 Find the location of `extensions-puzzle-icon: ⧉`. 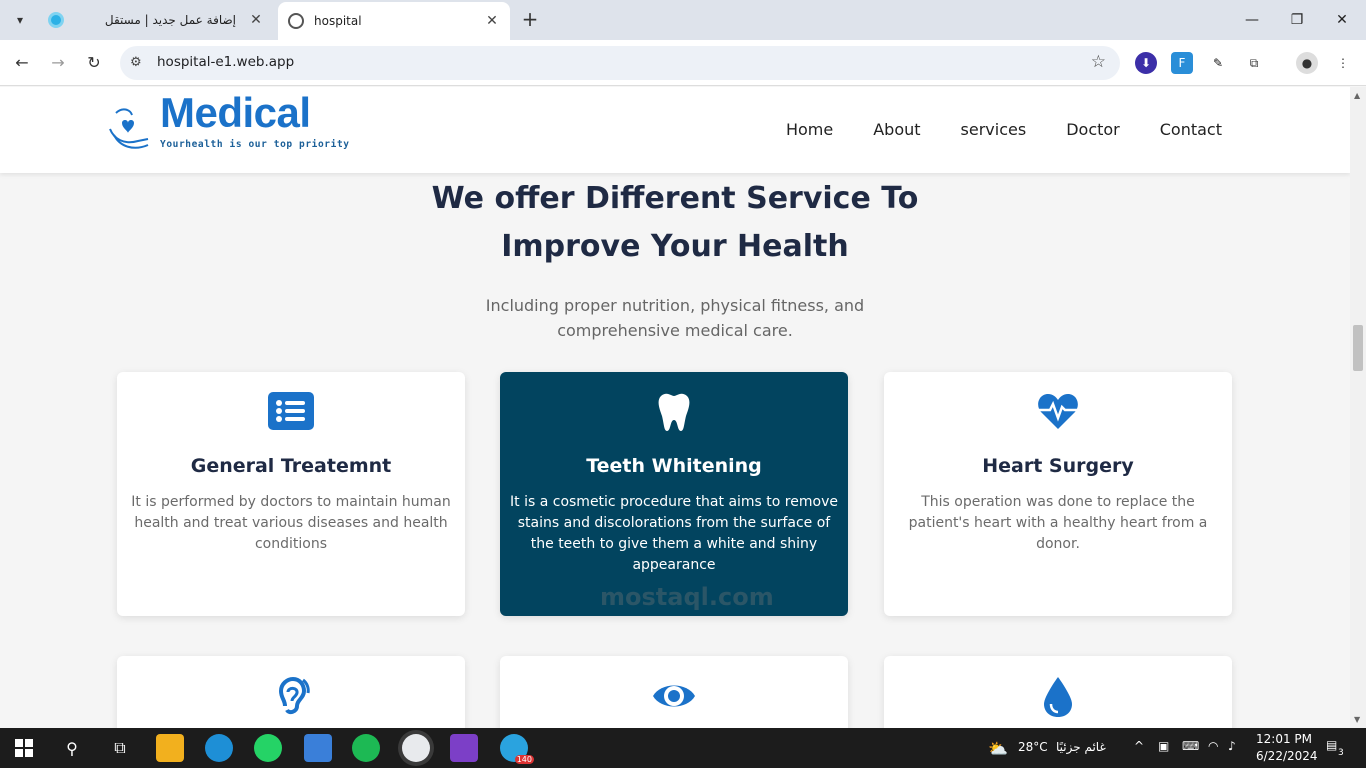

extensions-puzzle-icon: ⧉ is located at coordinates (1254, 63).